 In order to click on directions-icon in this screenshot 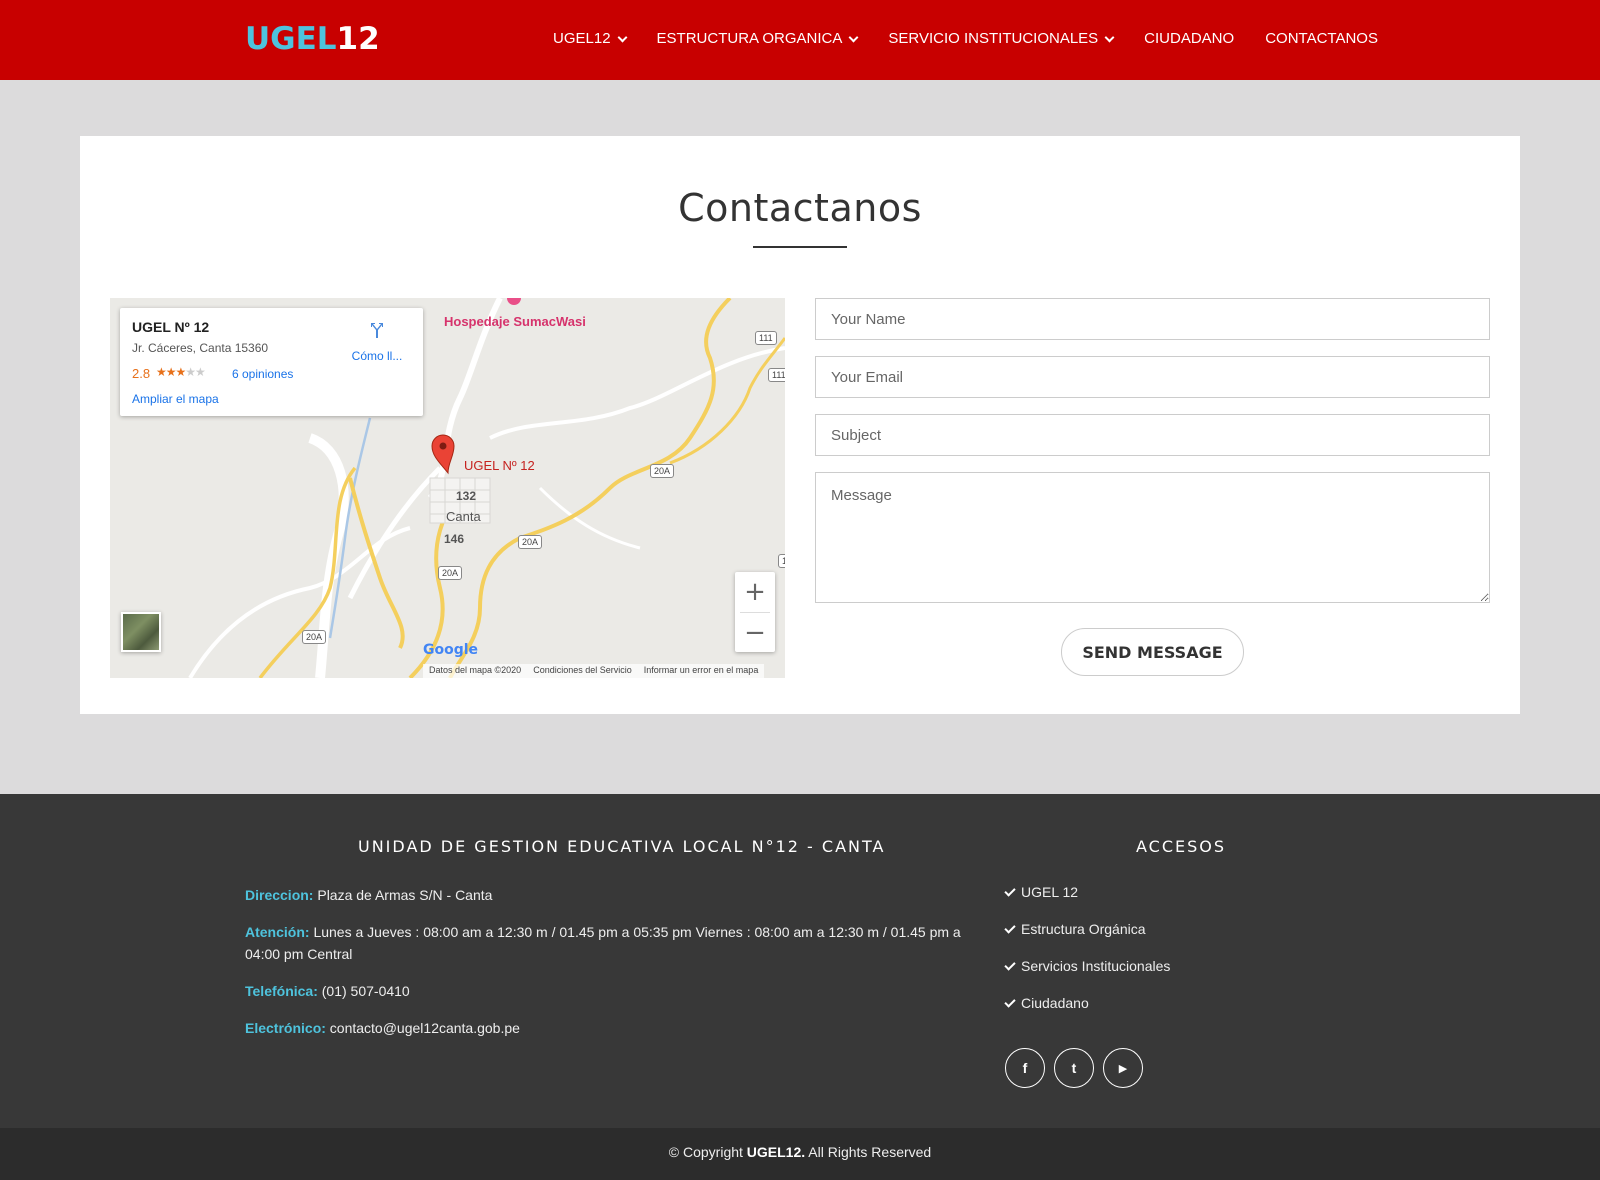, I will do `click(377, 330)`.